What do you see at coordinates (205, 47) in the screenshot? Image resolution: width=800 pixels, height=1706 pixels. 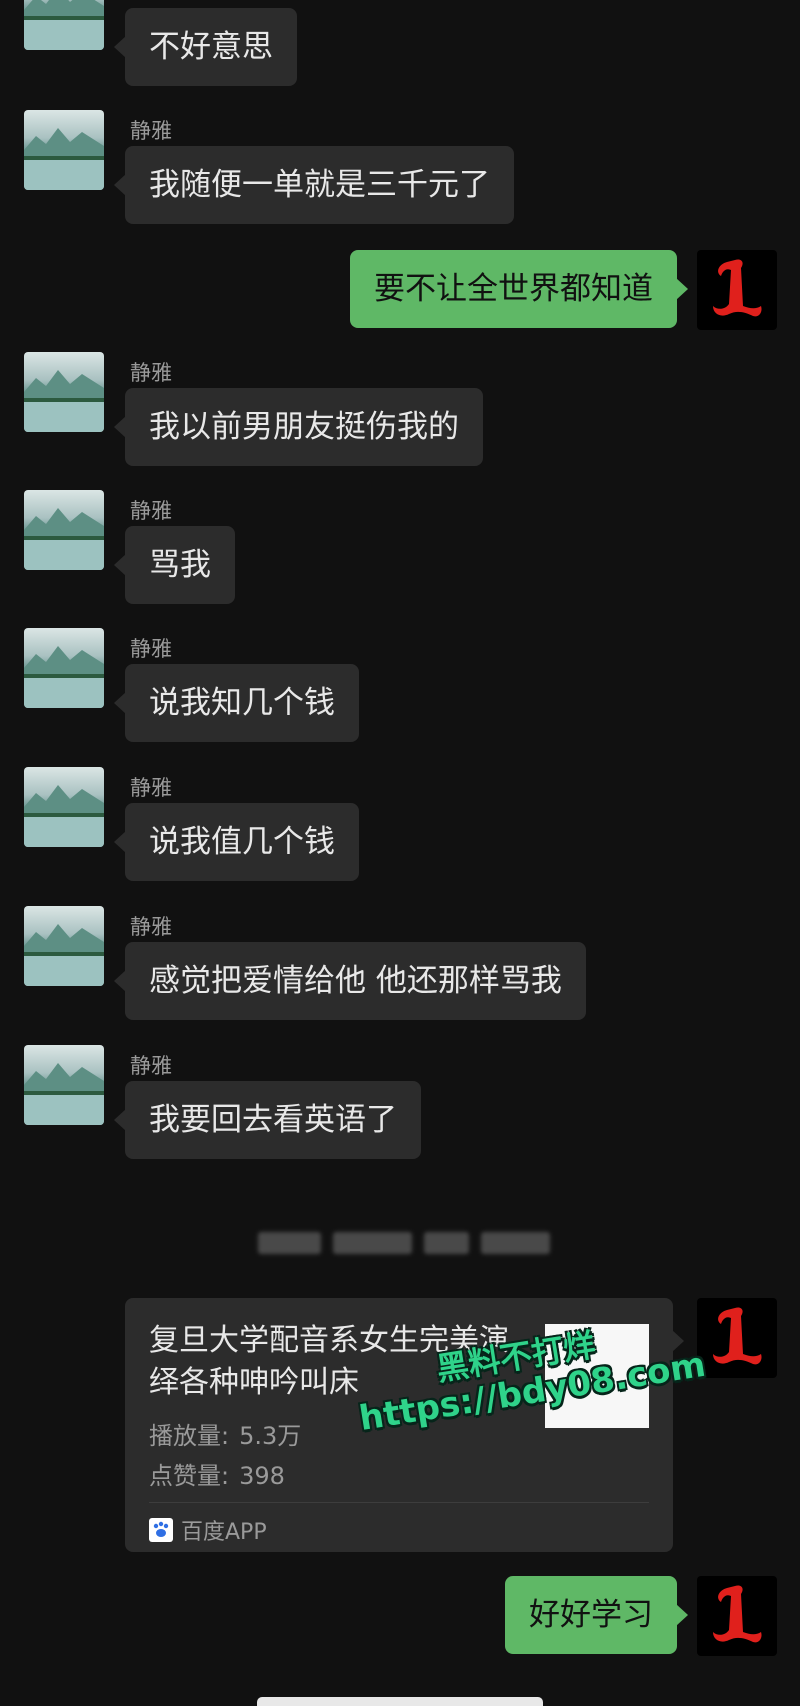 I see `message-bubble: 不好意思` at bounding box center [205, 47].